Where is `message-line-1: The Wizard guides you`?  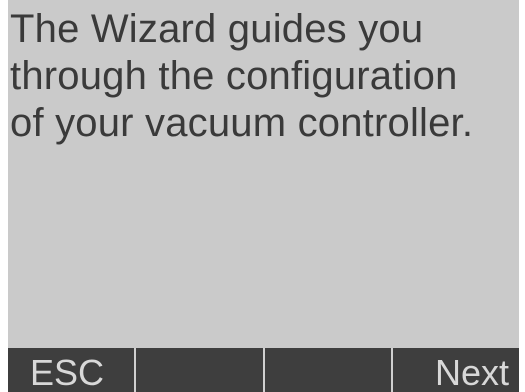
message-line-1: The Wizard guides you is located at coordinates (217, 29).